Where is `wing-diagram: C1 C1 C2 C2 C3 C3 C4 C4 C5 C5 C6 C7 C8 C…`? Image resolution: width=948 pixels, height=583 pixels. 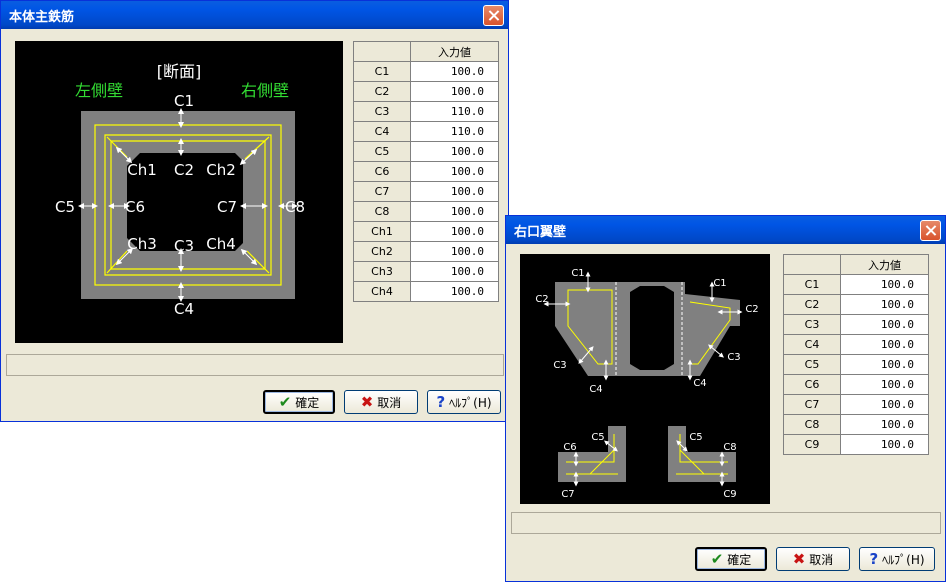 wing-diagram: C1 C1 C2 C2 C3 C3 C4 C4 C5 C5 C6 C7 C8 C… is located at coordinates (645, 379).